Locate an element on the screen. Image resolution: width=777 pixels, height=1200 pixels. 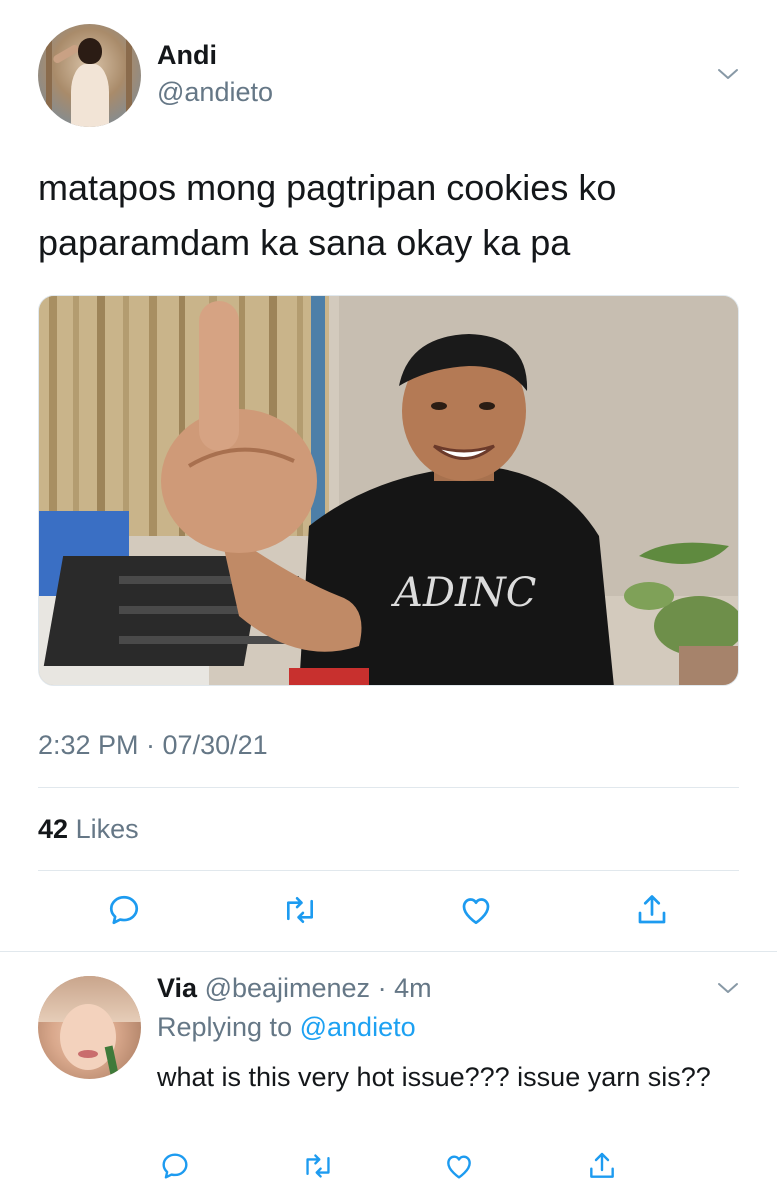
replying-to-mention: @andieto is located at coordinates (358, 1027).